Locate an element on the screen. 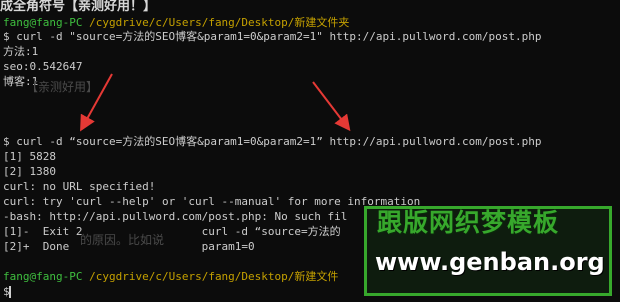 Image resolution: width=620 pixels, height=302 pixels. watermark-logo: 跟版网织梦模板 www.genban.org is located at coordinates (488, 251).